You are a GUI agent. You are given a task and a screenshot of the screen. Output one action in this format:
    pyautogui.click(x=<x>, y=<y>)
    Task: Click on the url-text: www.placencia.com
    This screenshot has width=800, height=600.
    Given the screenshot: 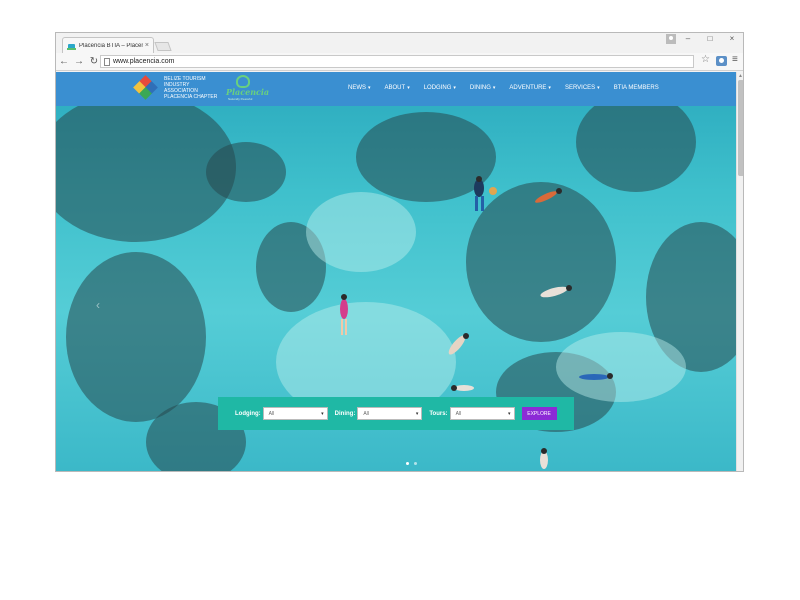 What is the action you would take?
    pyautogui.click(x=144, y=61)
    